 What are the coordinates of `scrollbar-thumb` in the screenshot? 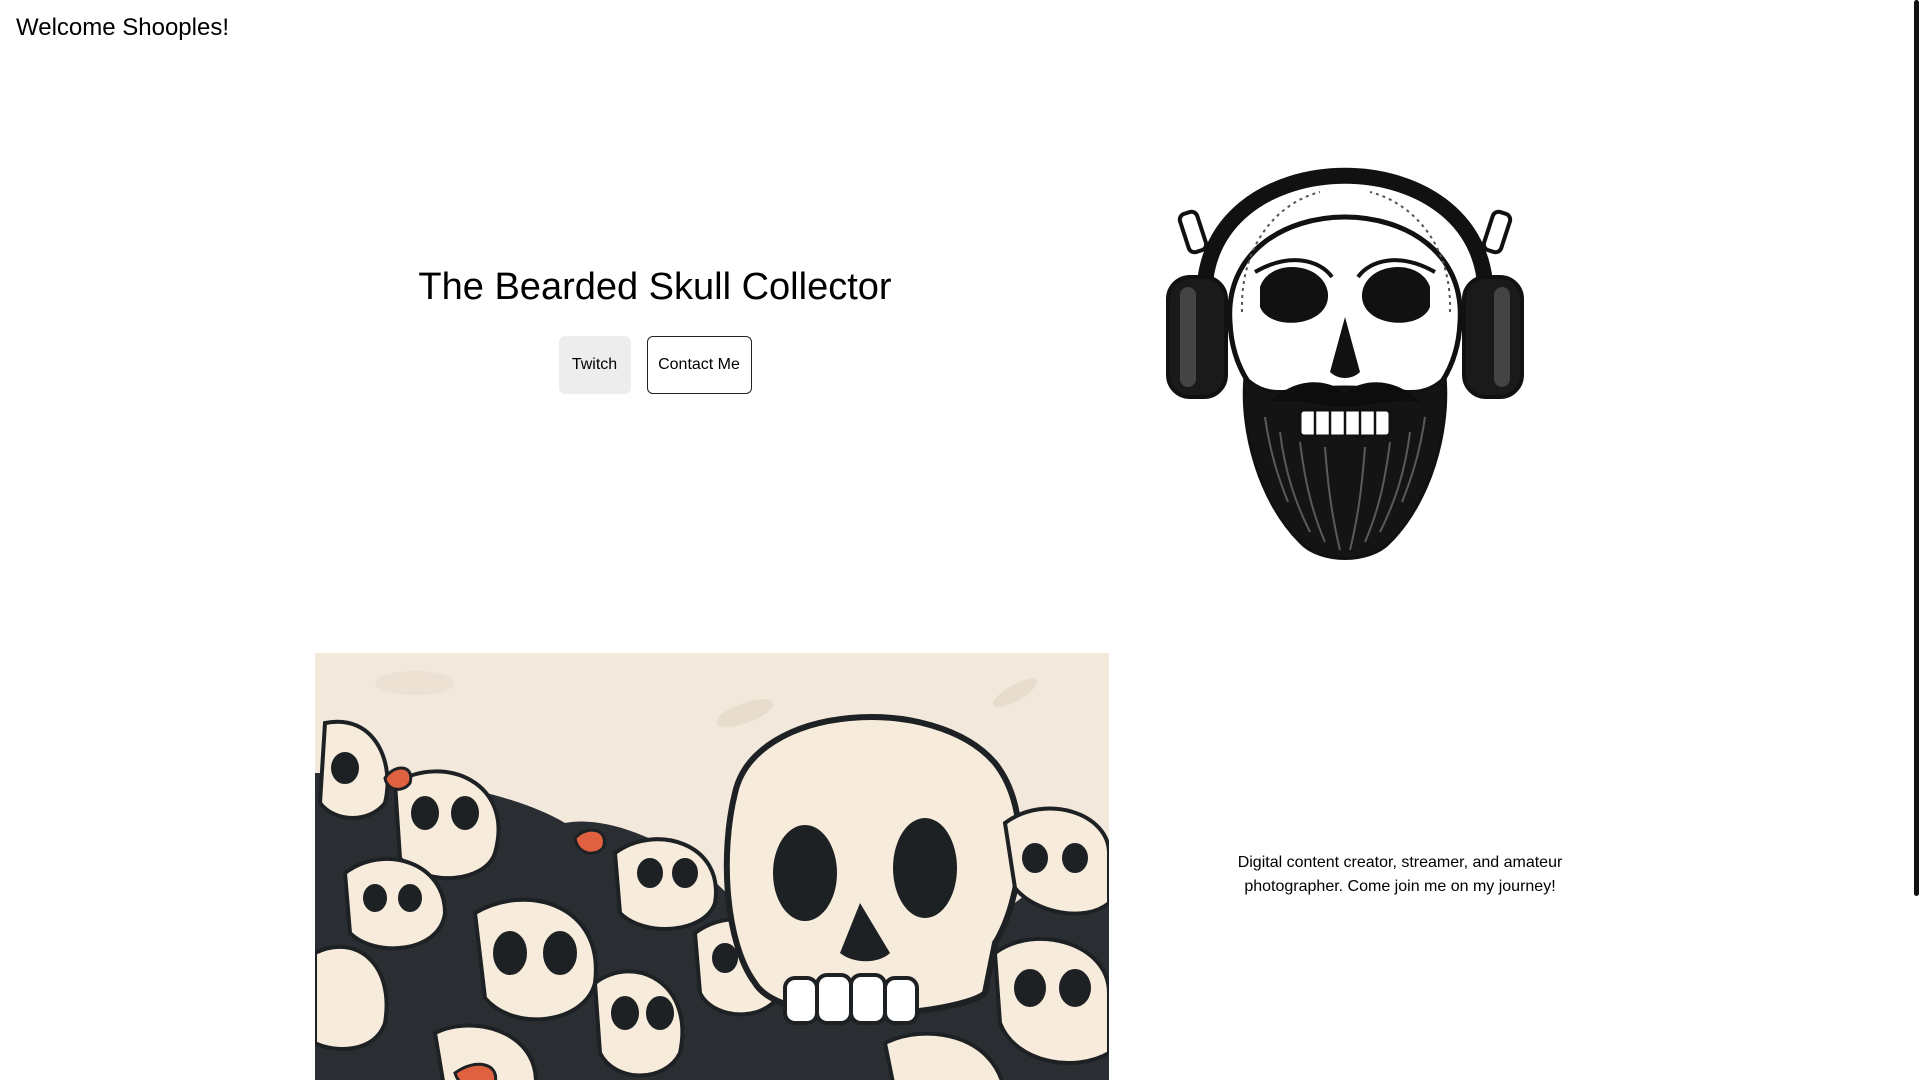 It's located at (1916, 448).